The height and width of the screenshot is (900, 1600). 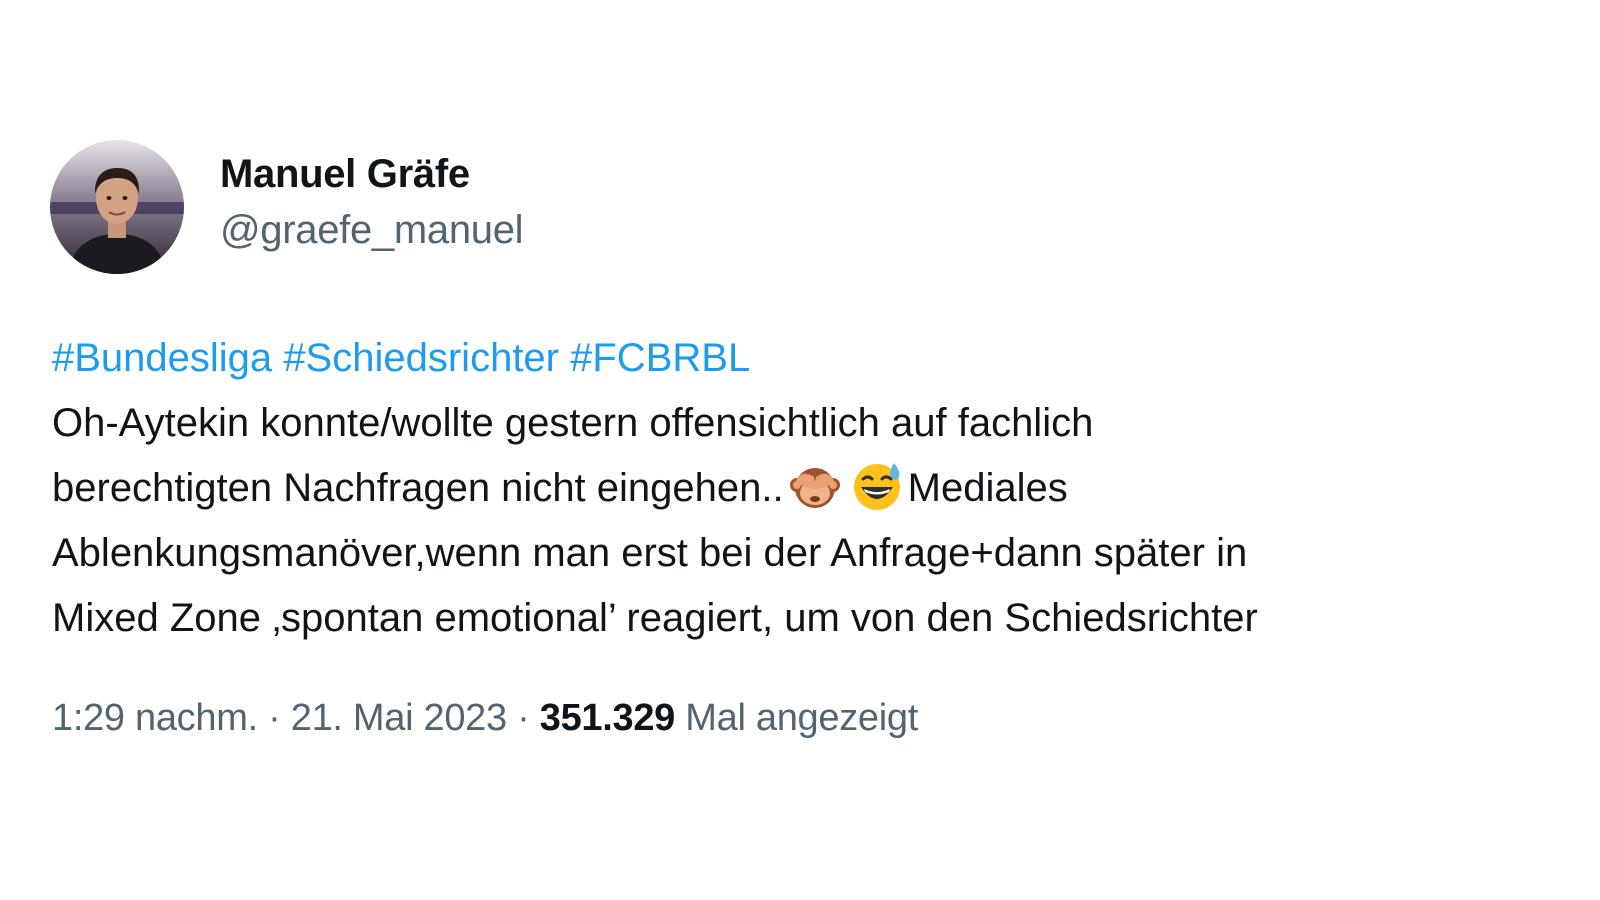 I want to click on tweet-line-2-start: berechtigten Nachfragen nicht eingehen.., so click(x=418, y=488).